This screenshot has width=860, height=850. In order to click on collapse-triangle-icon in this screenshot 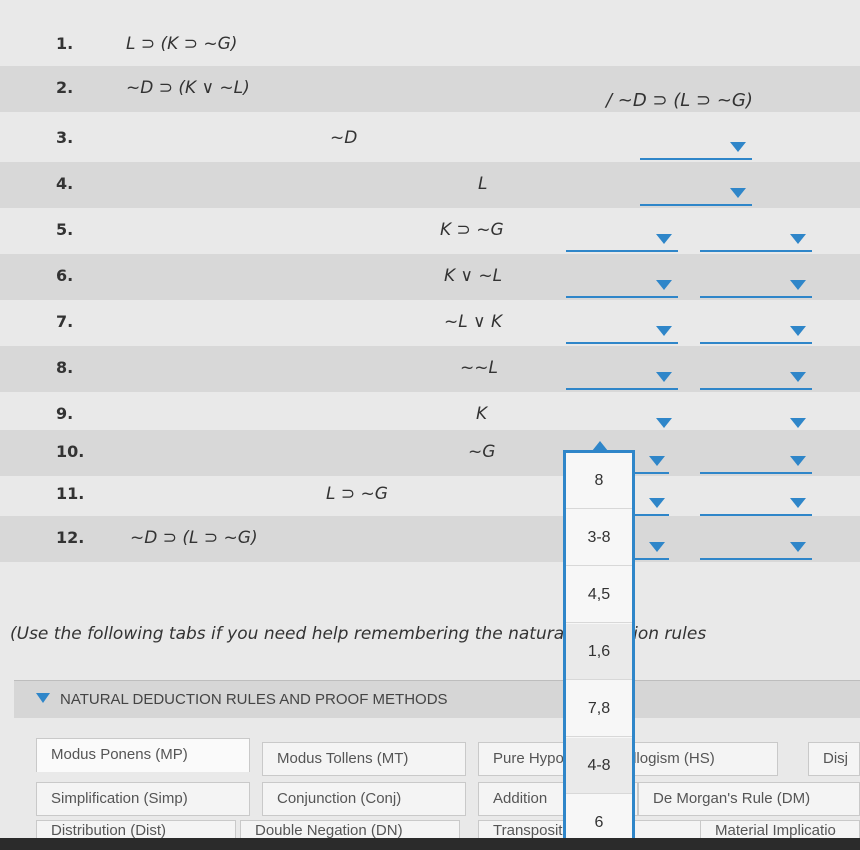, I will do `click(43, 698)`.